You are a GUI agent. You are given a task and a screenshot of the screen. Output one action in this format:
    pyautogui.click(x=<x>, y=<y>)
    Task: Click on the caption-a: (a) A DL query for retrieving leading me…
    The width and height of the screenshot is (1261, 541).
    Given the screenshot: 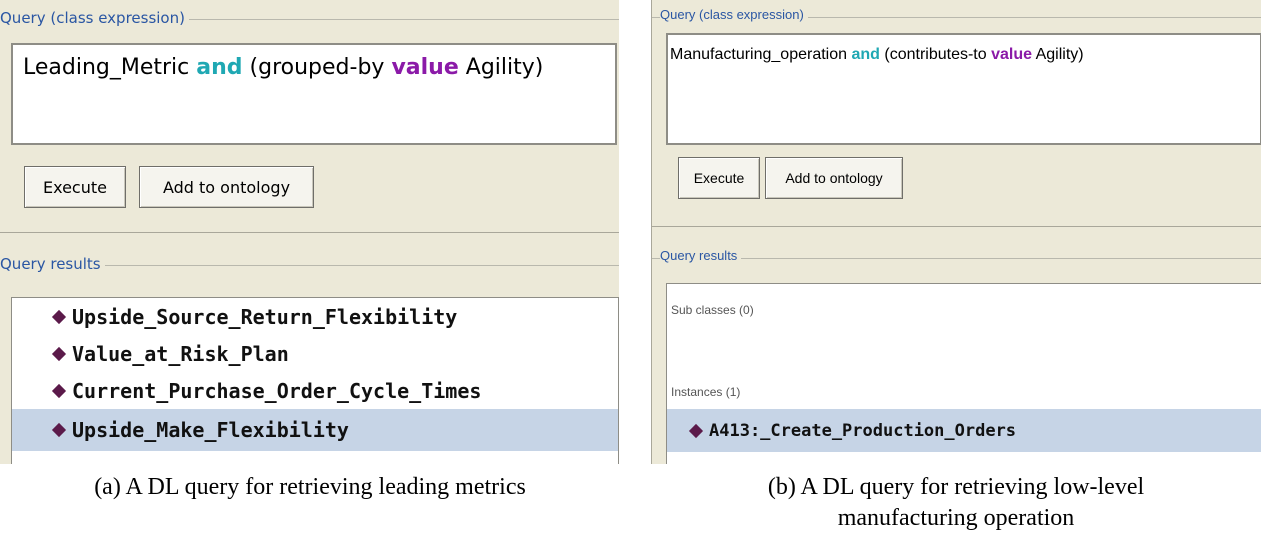 What is the action you would take?
    pyautogui.click(x=310, y=487)
    